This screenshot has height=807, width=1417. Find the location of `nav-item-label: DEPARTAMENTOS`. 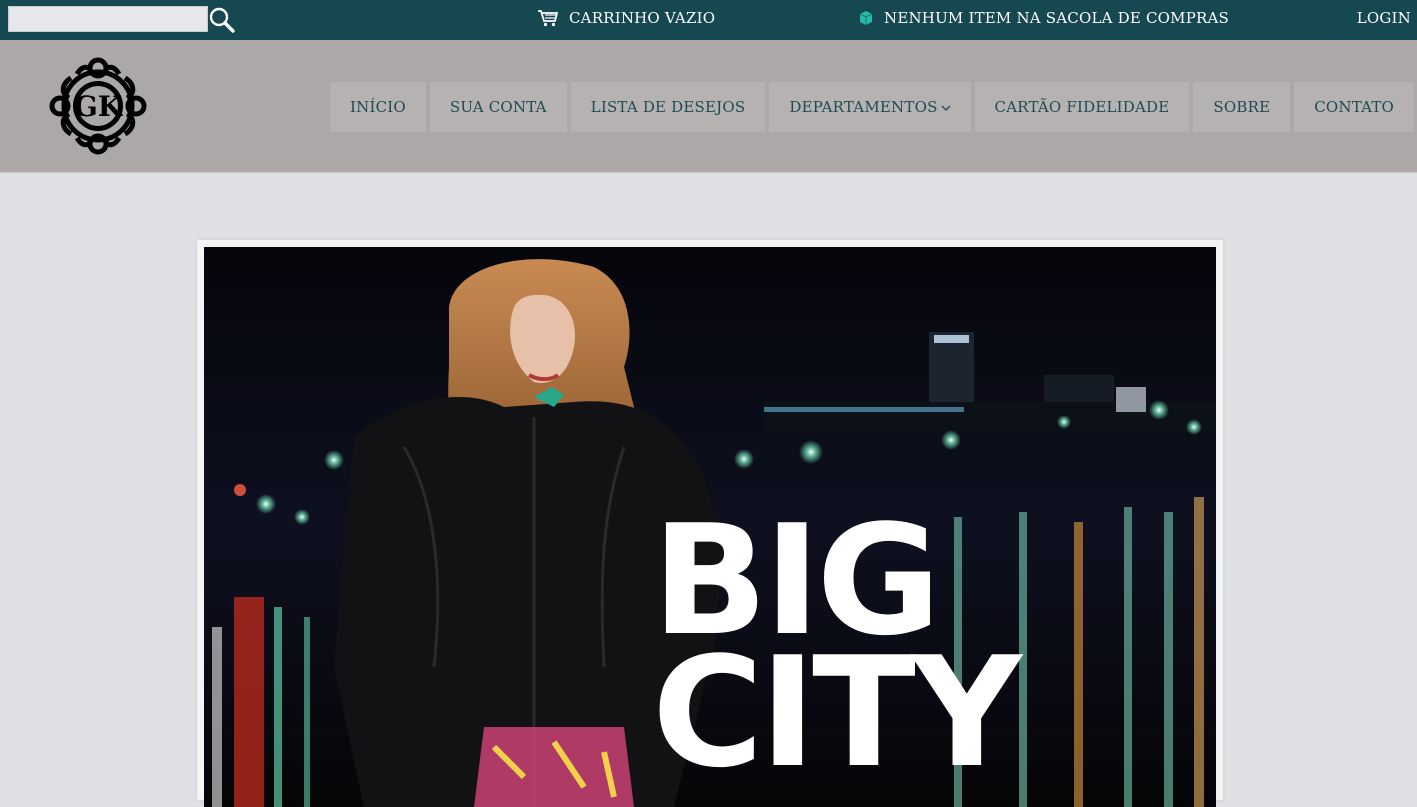

nav-item-label: DEPARTAMENTOS is located at coordinates (863, 107).